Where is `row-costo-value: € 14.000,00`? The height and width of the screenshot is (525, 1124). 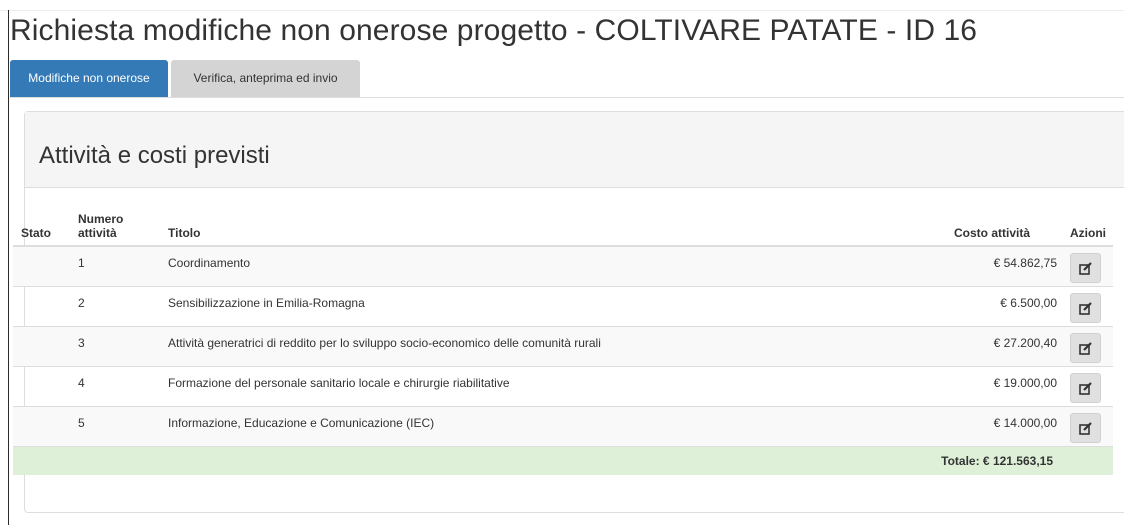 row-costo-value: € 14.000,00 is located at coordinates (1025, 423).